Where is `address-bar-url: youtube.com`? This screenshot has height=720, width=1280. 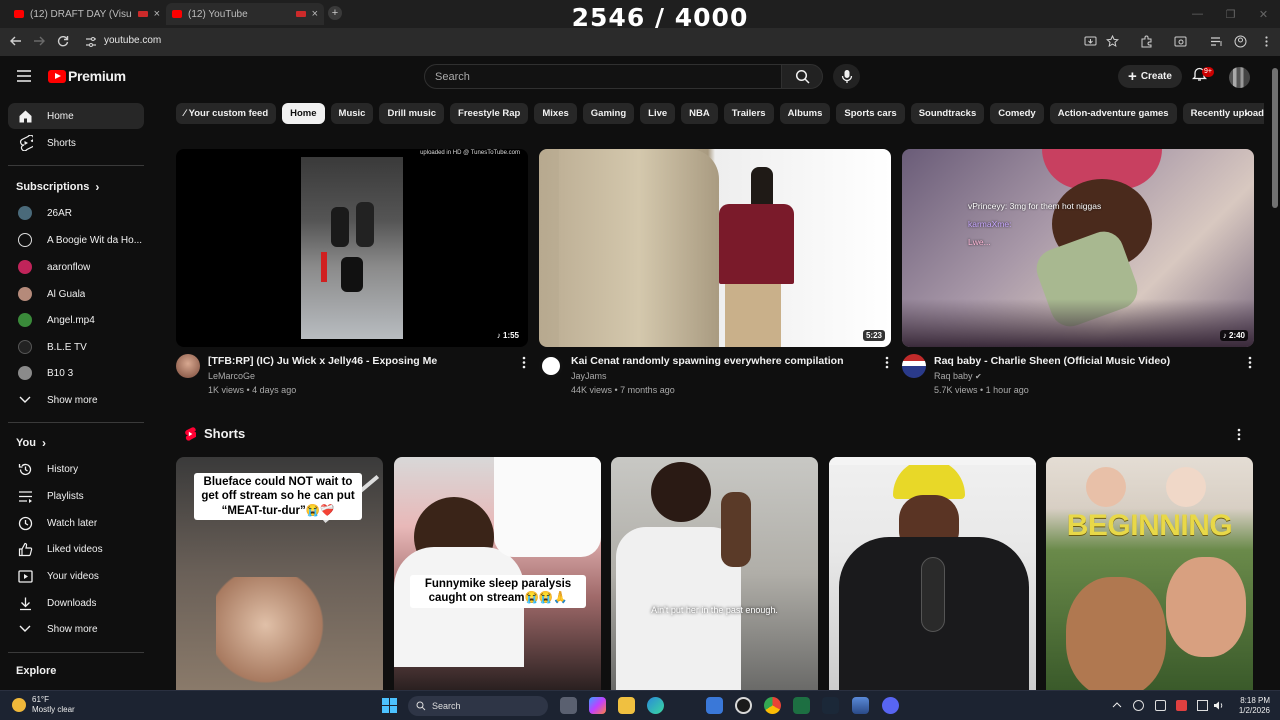
address-bar-url: youtube.com is located at coordinates (132, 40).